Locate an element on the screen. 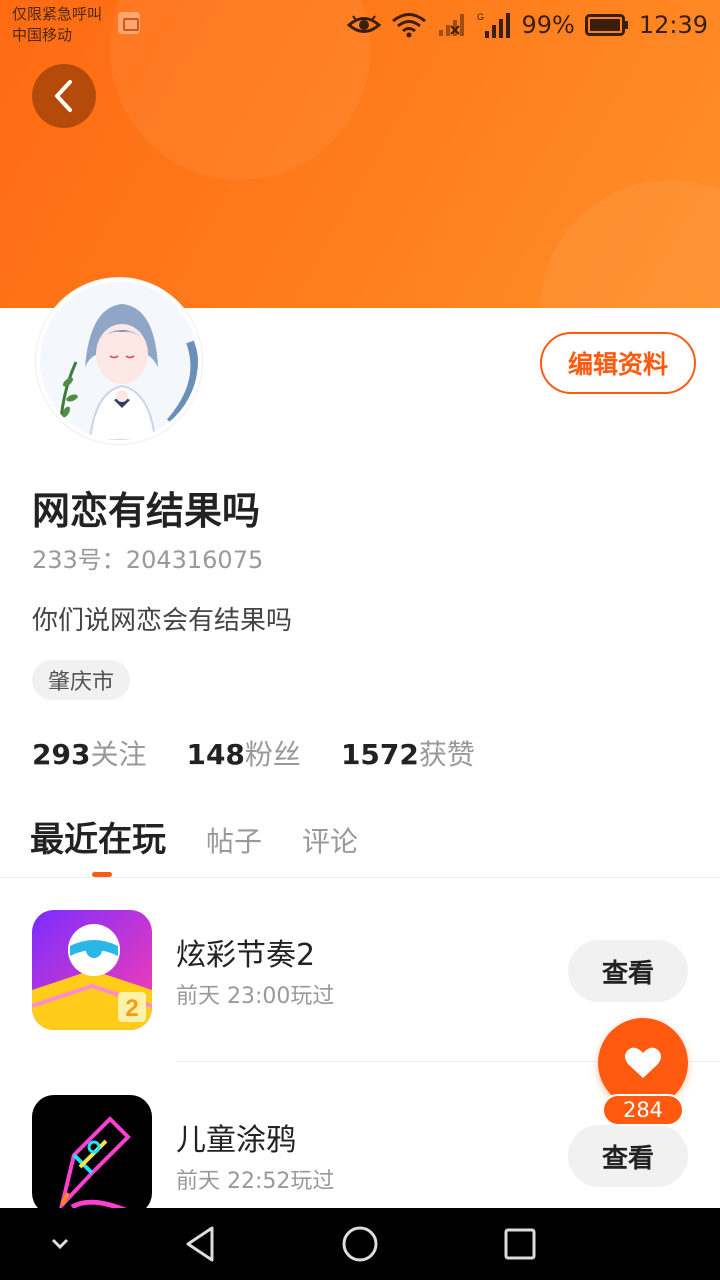 Image resolution: width=720 pixels, height=1280 pixels. wifi-icon is located at coordinates (409, 25).